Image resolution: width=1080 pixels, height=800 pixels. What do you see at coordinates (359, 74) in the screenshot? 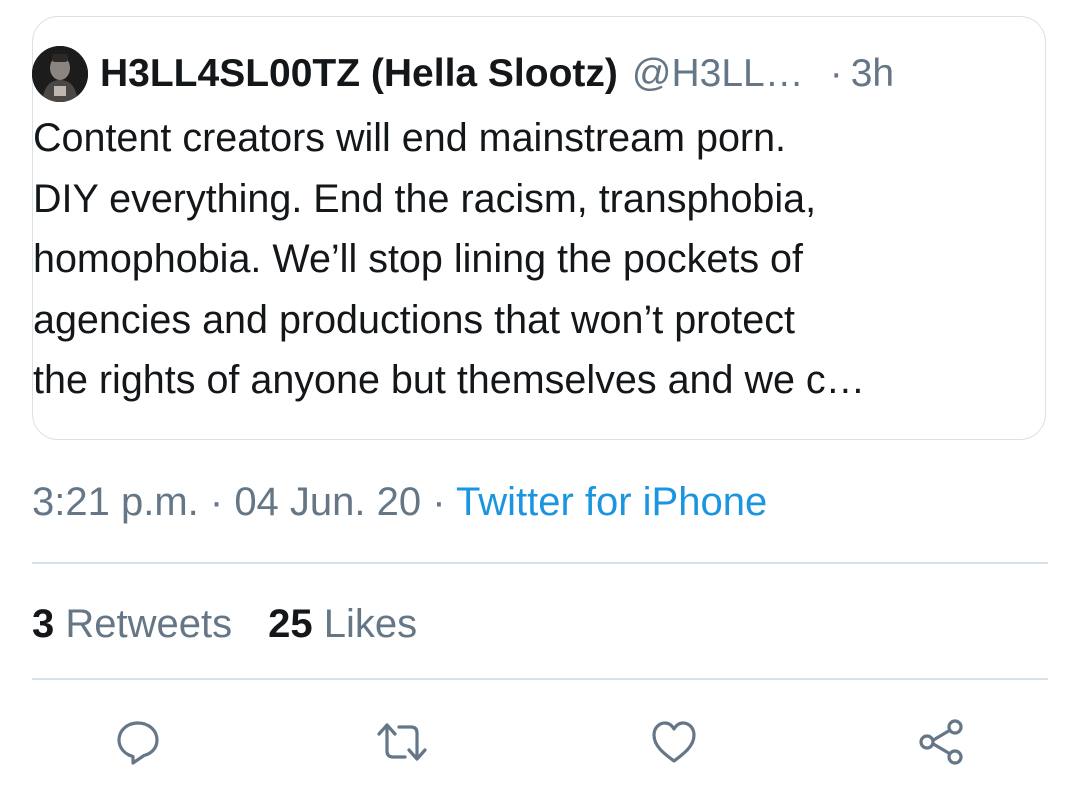
I see `quoted-display-name: H3LL4SL00TZ (Hella Slootz)` at bounding box center [359, 74].